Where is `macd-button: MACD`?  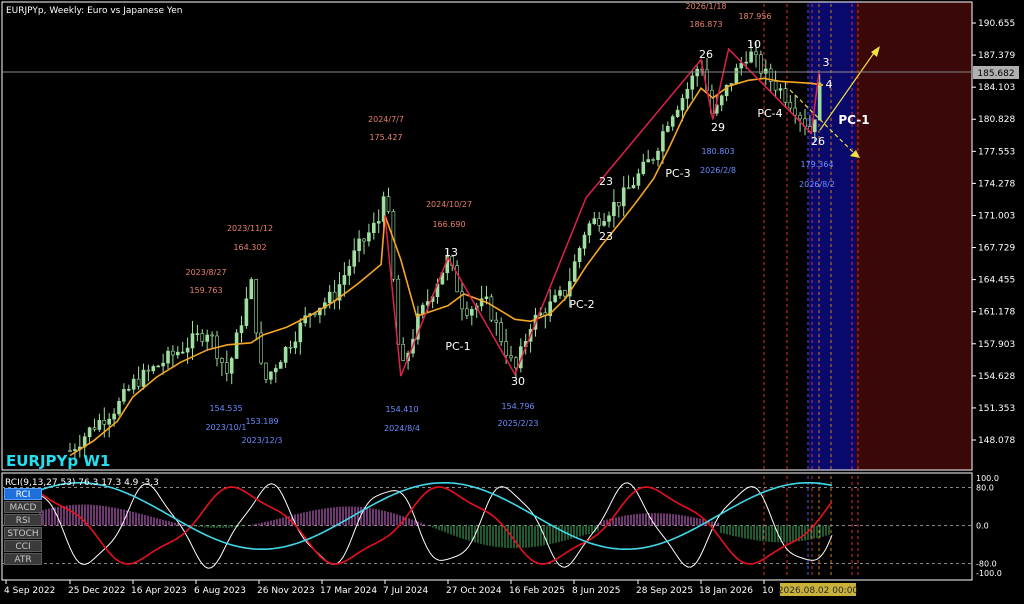
macd-button: MACD is located at coordinates (23, 507).